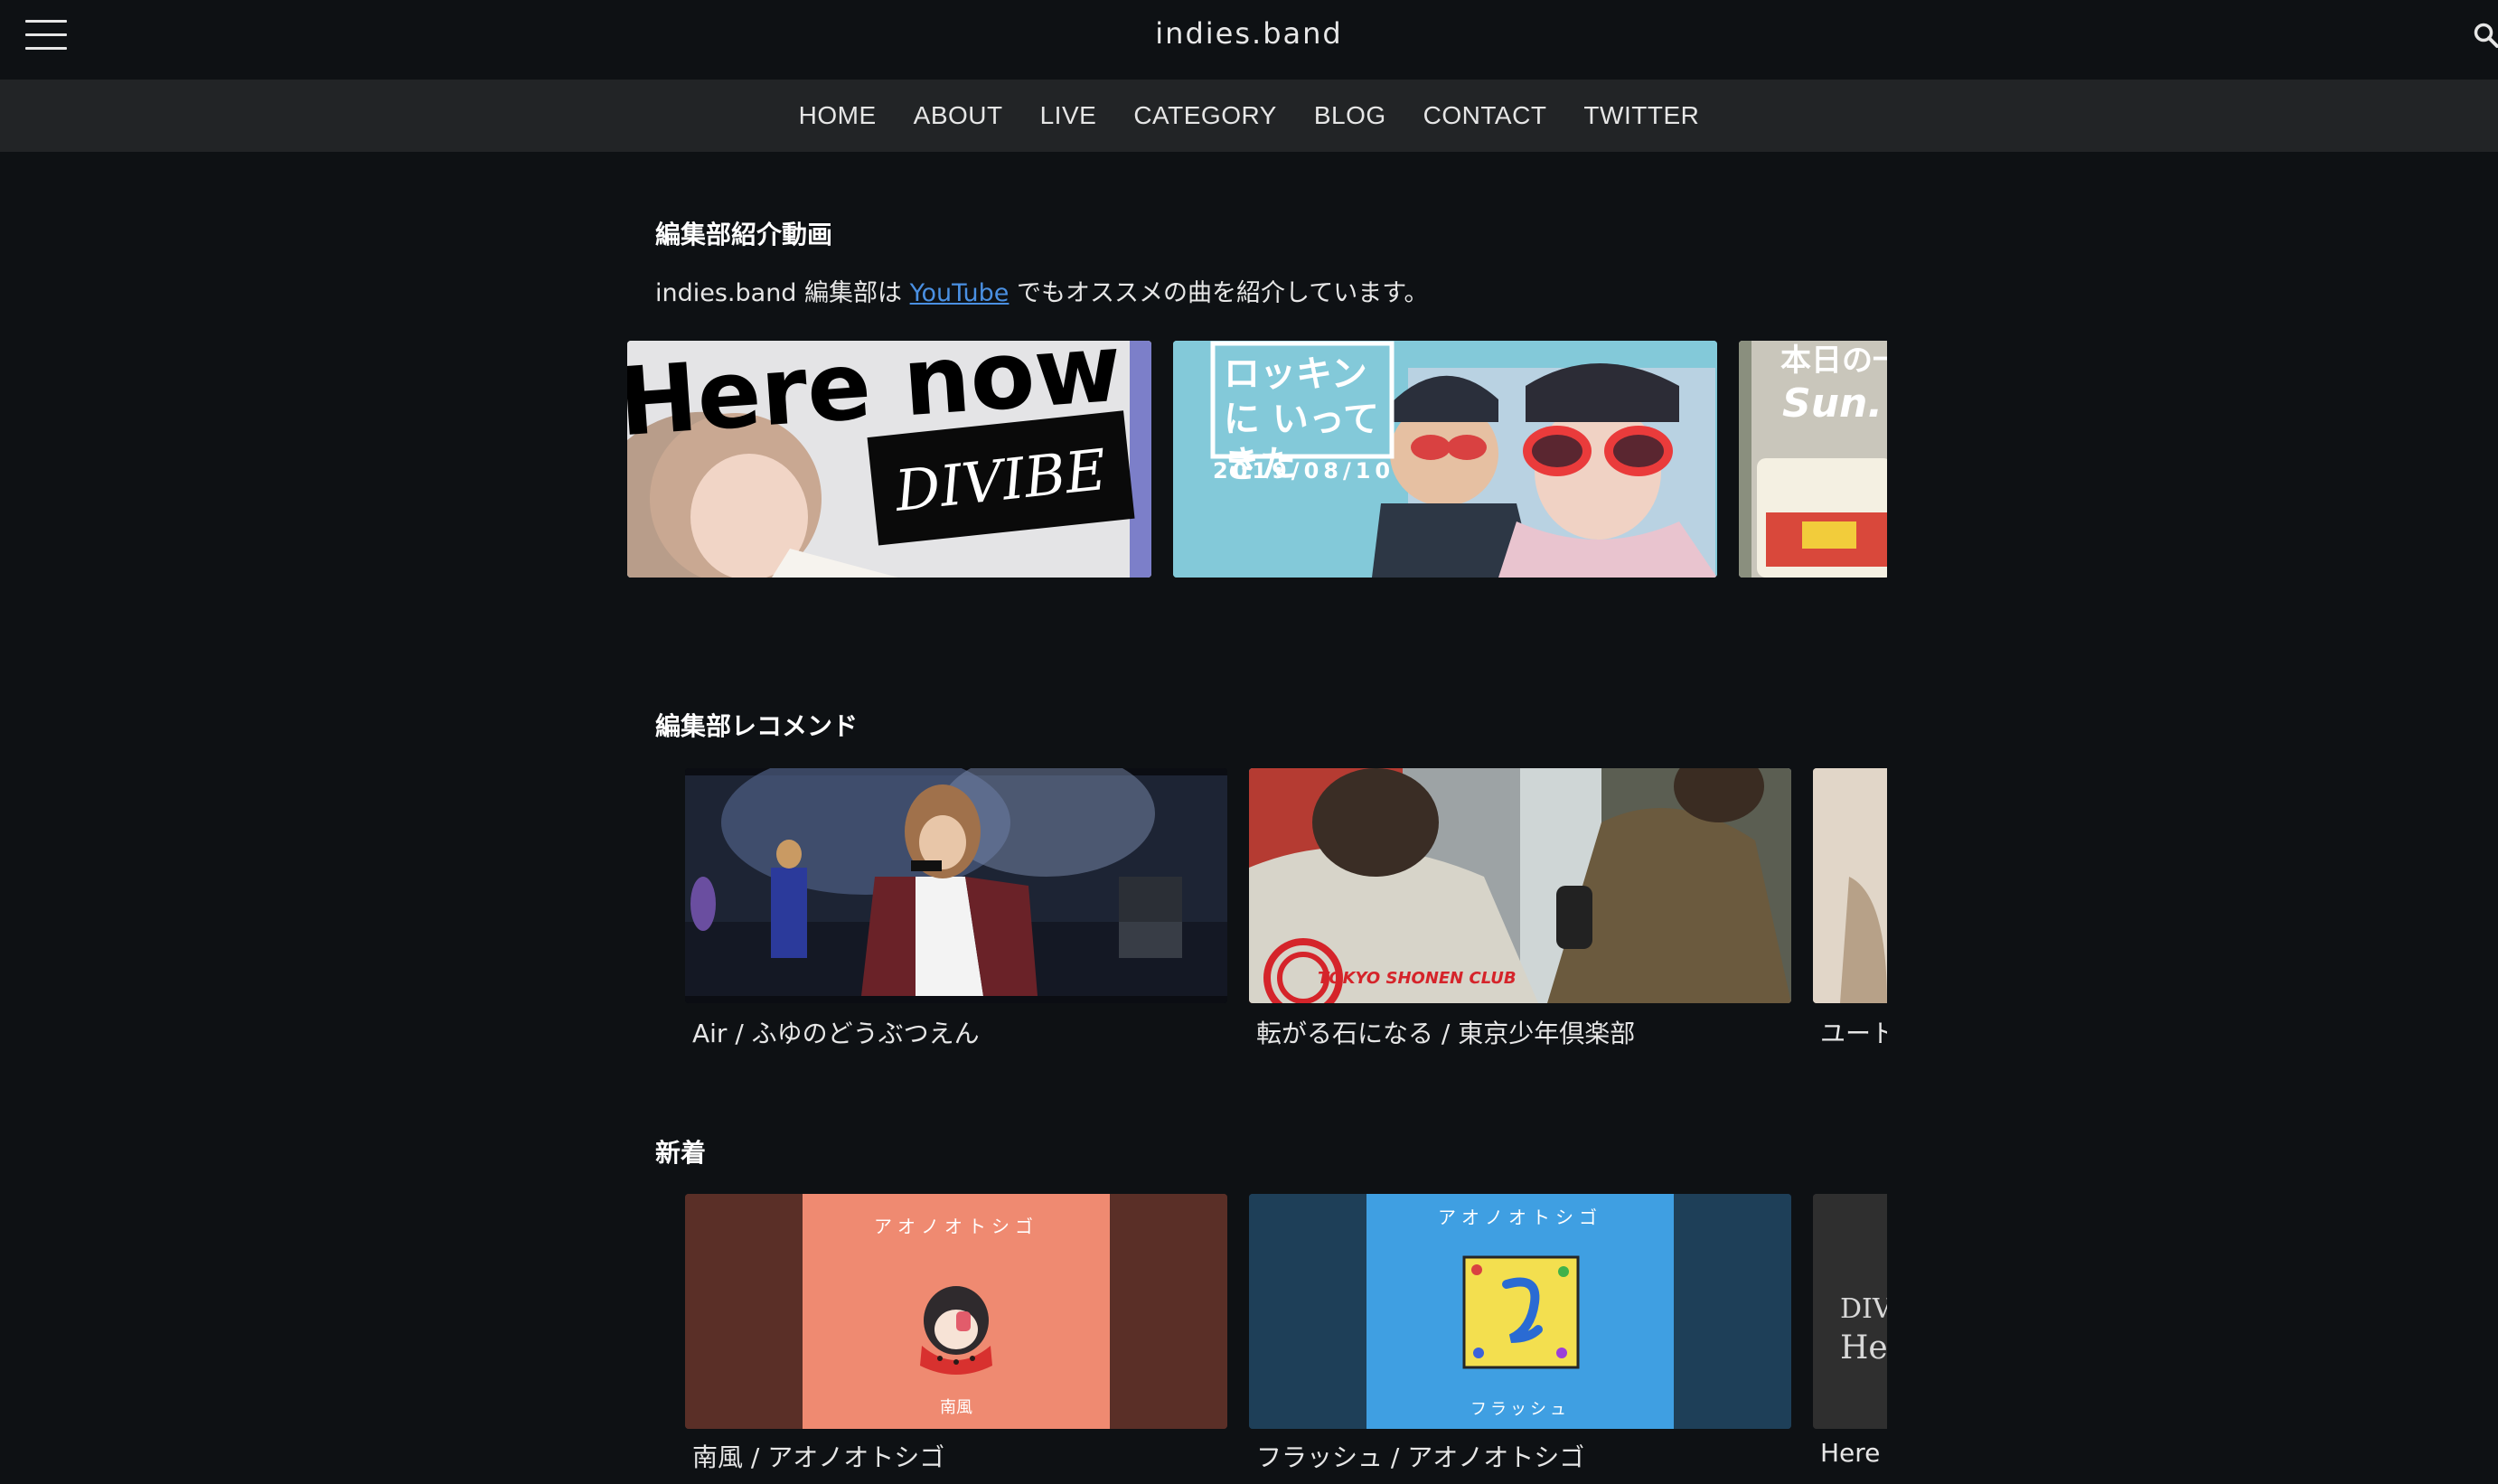 The width and height of the screenshot is (2498, 1484). What do you see at coordinates (889, 460) in the screenshot?
I see `video-thumb-1: DIVIBE Here now` at bounding box center [889, 460].